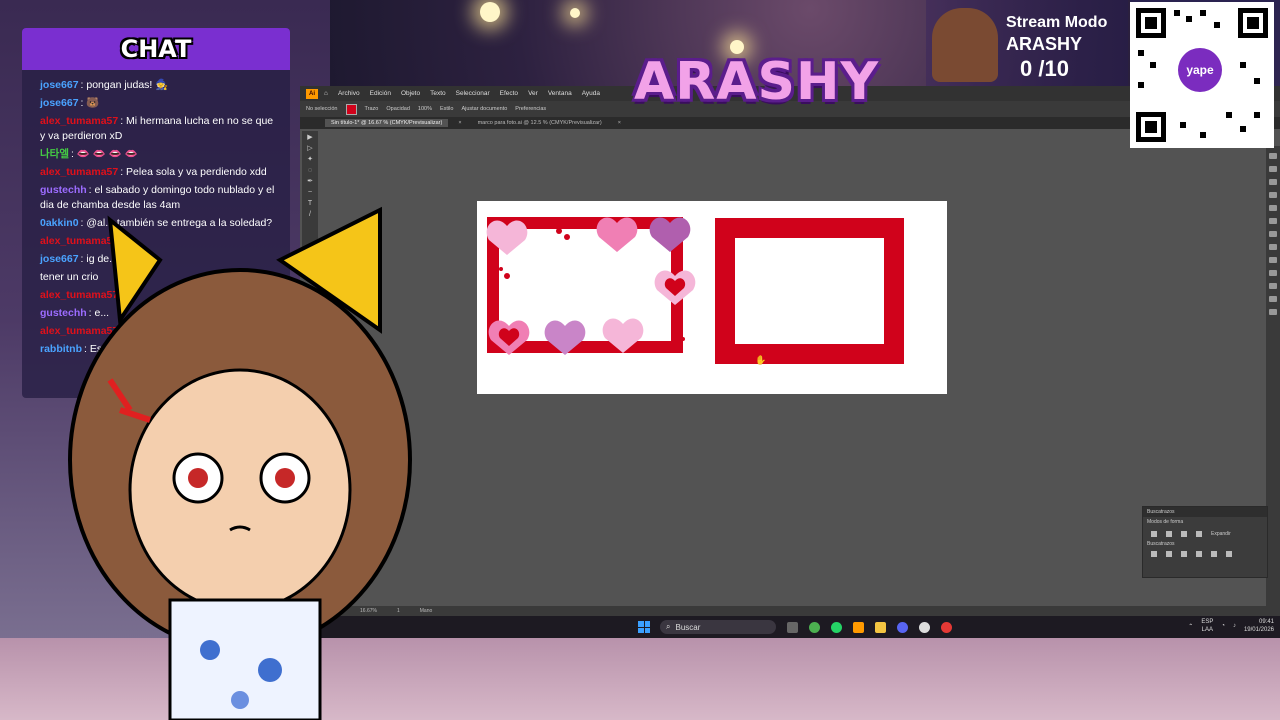 The width and height of the screenshot is (1280, 720). What do you see at coordinates (473, 93) in the screenshot?
I see `menu-item: Seleccionar` at bounding box center [473, 93].